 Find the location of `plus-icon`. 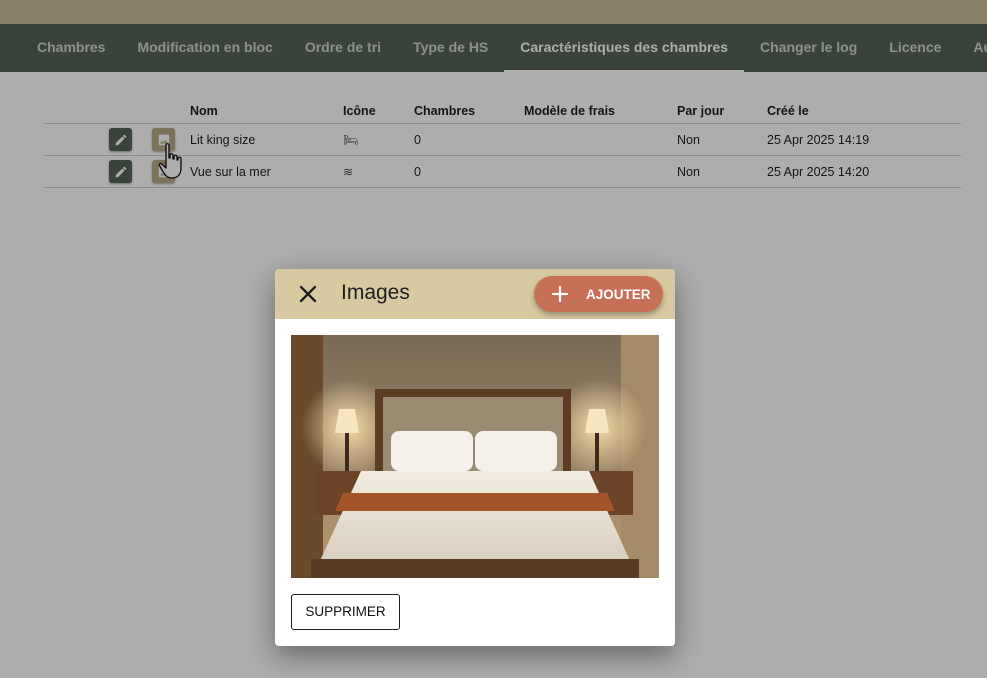

plus-icon is located at coordinates (560, 294).